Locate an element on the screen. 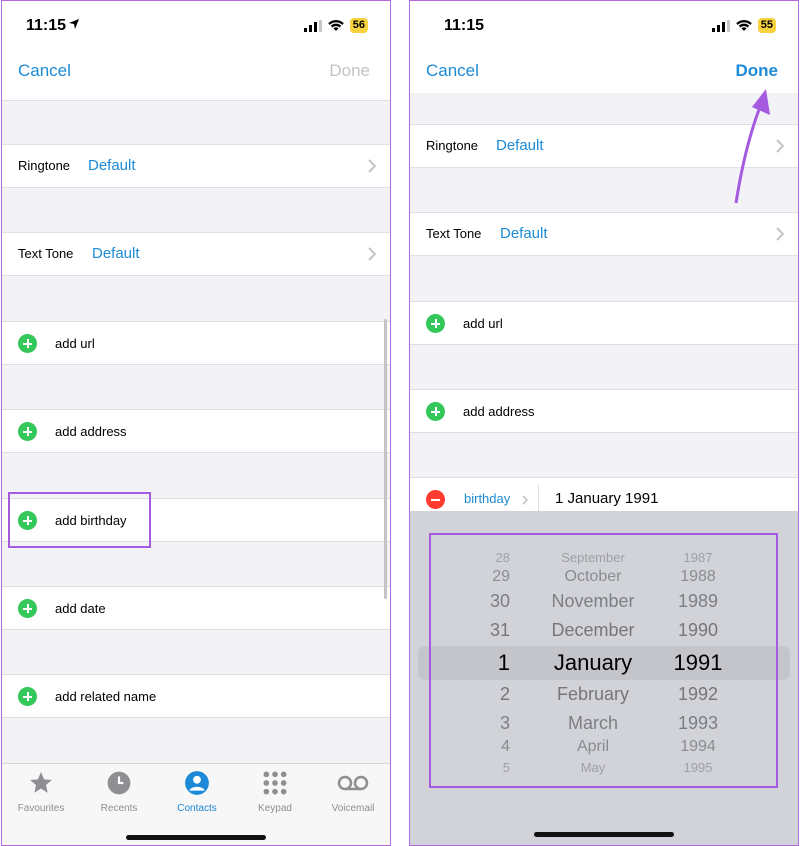 The width and height of the screenshot is (800, 846). tab-contacts-label: Contacts is located at coordinates (197, 808).